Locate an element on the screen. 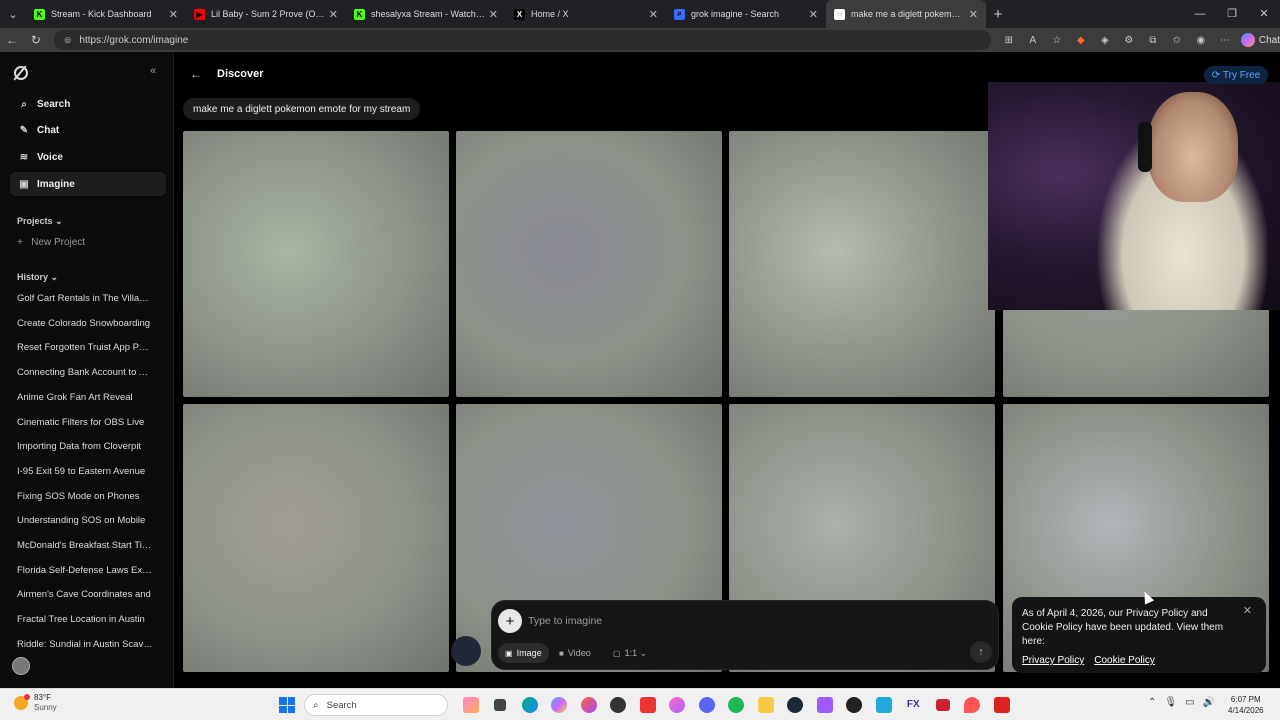 Image resolution: width=1280 pixels, height=720 pixels. history-item: Create Colorado Snowboarding is located at coordinates (85, 323).